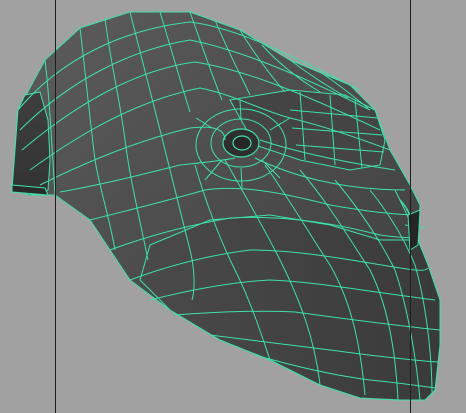  I want to click on eye-inner, so click(242, 143).